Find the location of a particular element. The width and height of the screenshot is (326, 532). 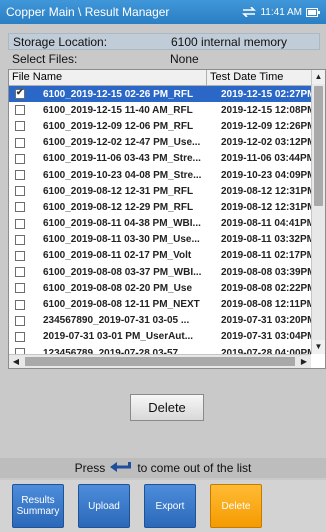

select-files-value: None is located at coordinates (184, 58).